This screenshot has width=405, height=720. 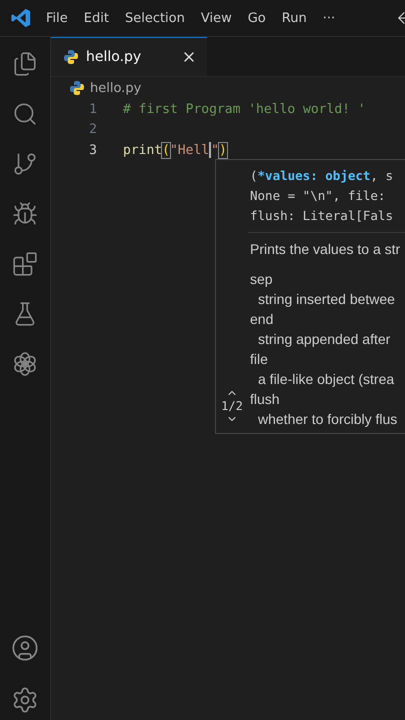 What do you see at coordinates (25, 700) in the screenshot?
I see `settings-icon` at bounding box center [25, 700].